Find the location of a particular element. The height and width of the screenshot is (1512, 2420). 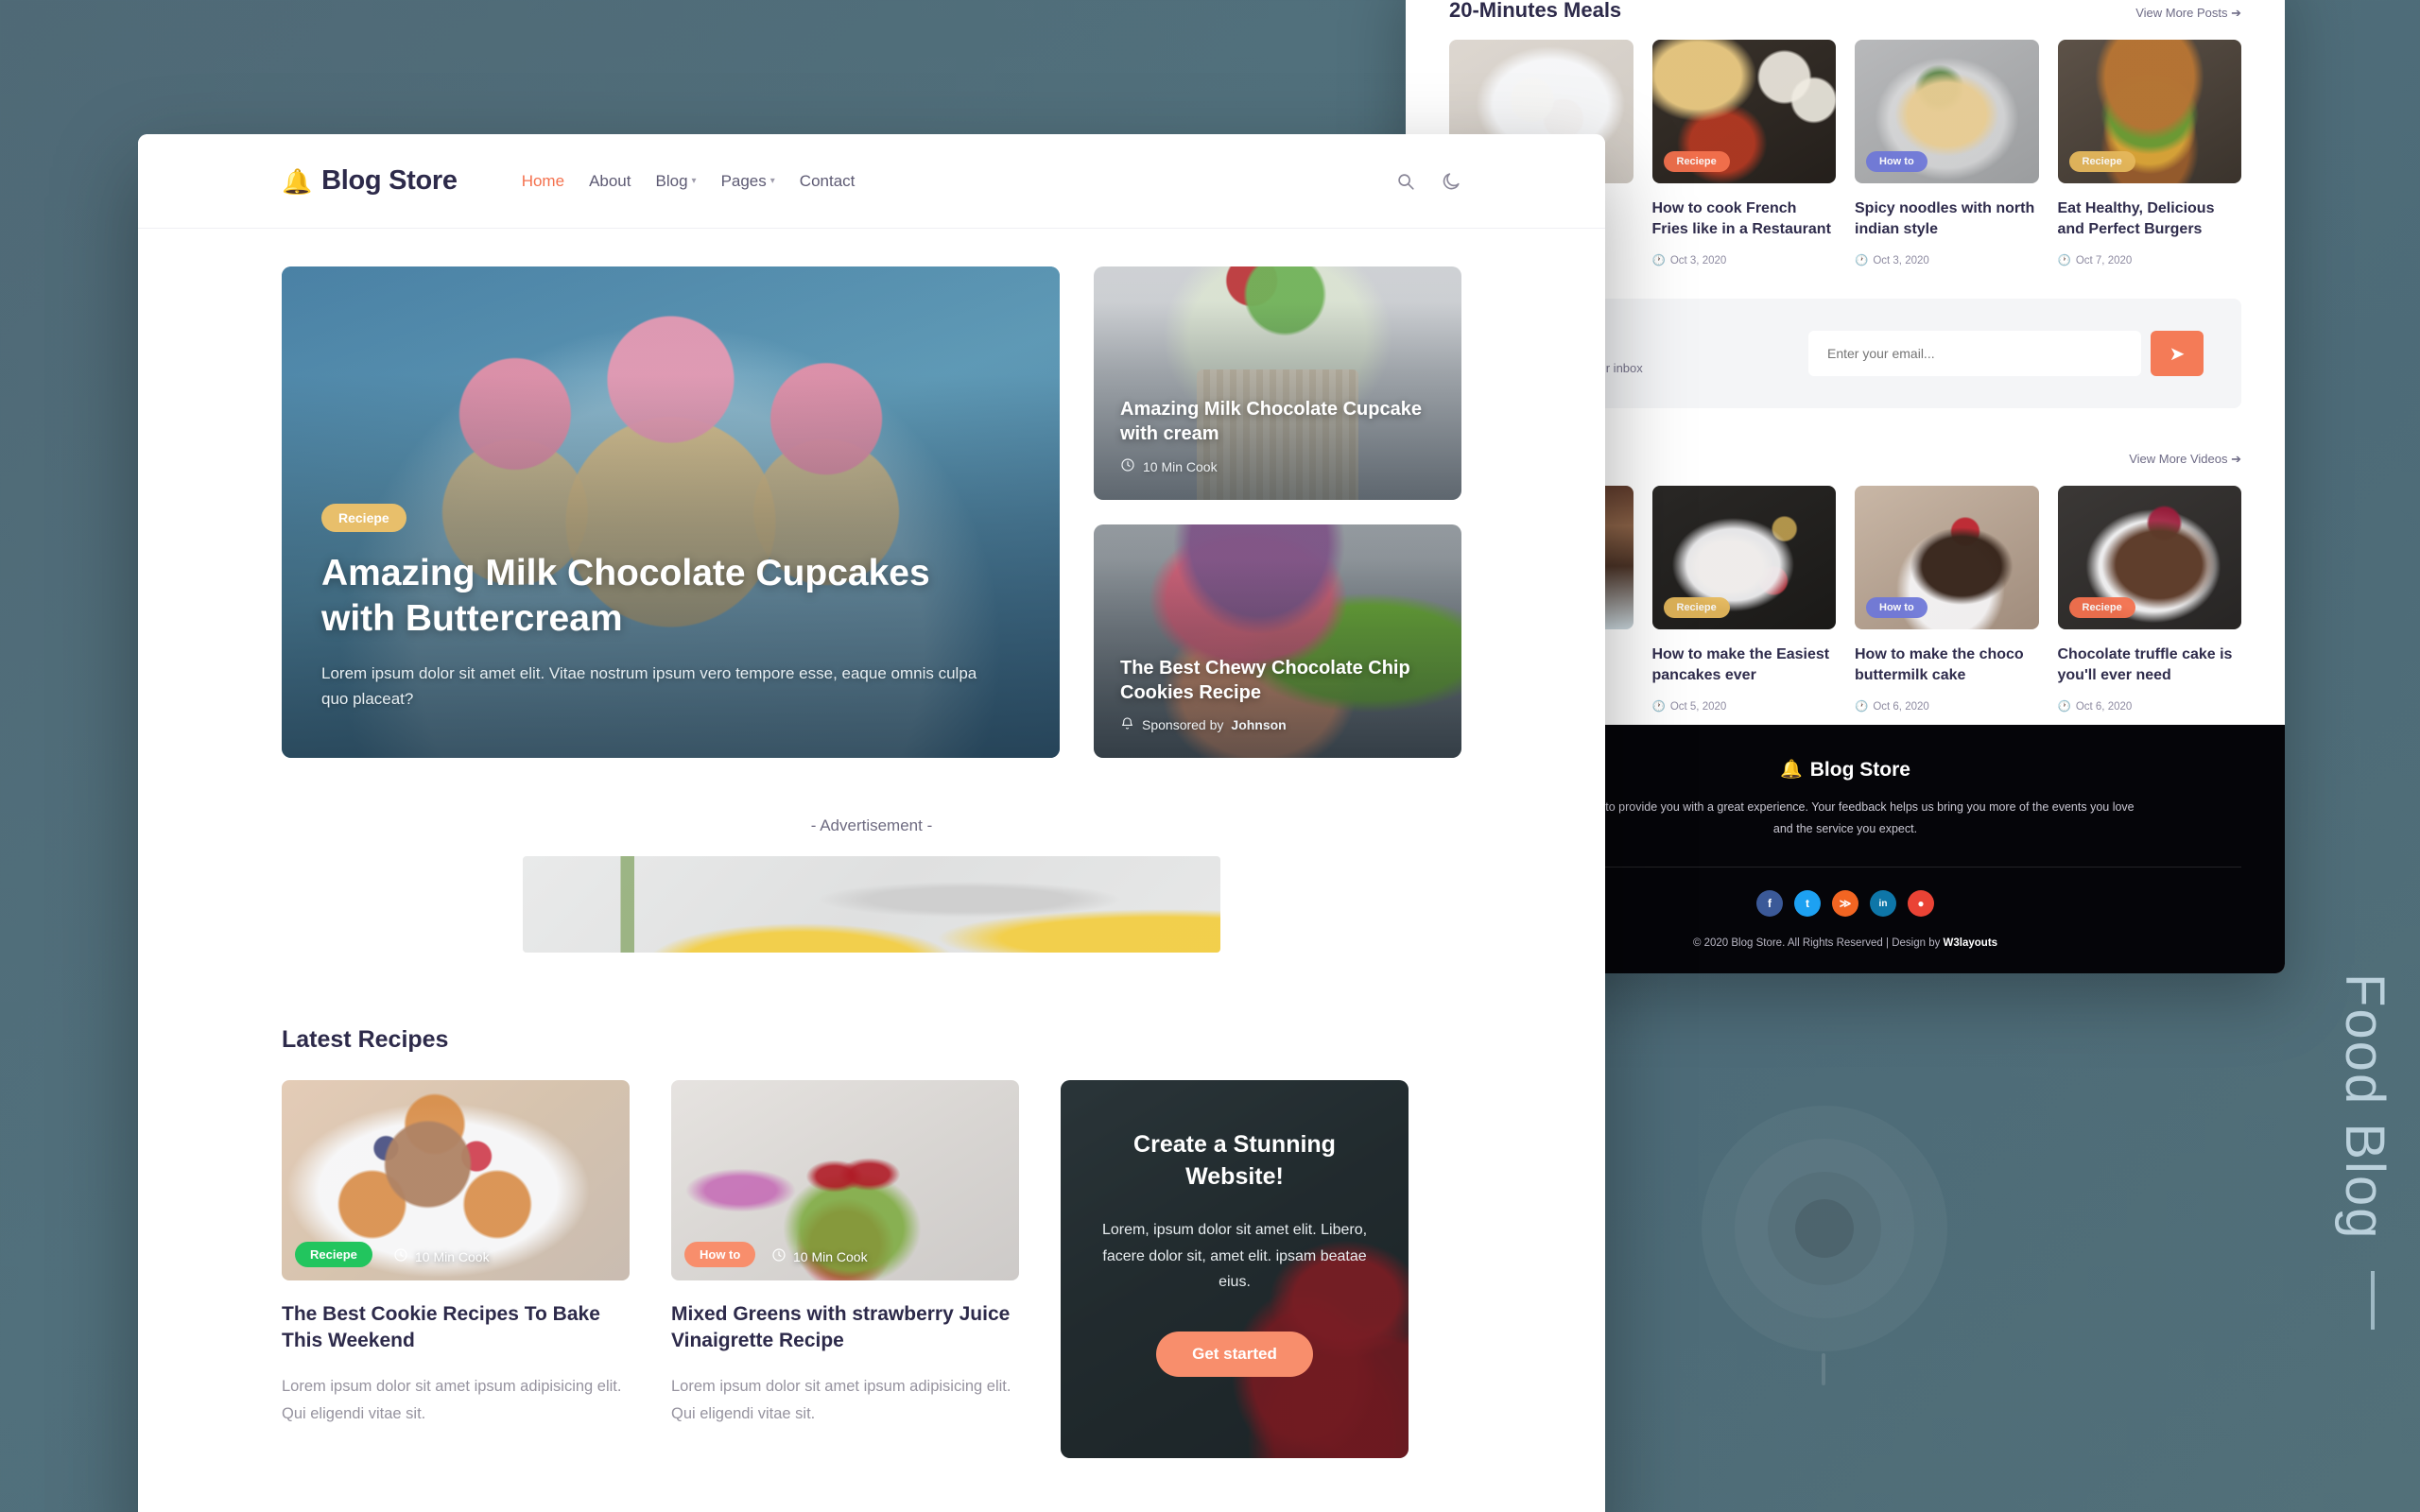

side-card-meta-text: 10 Min Cook is located at coordinates (1181, 466).